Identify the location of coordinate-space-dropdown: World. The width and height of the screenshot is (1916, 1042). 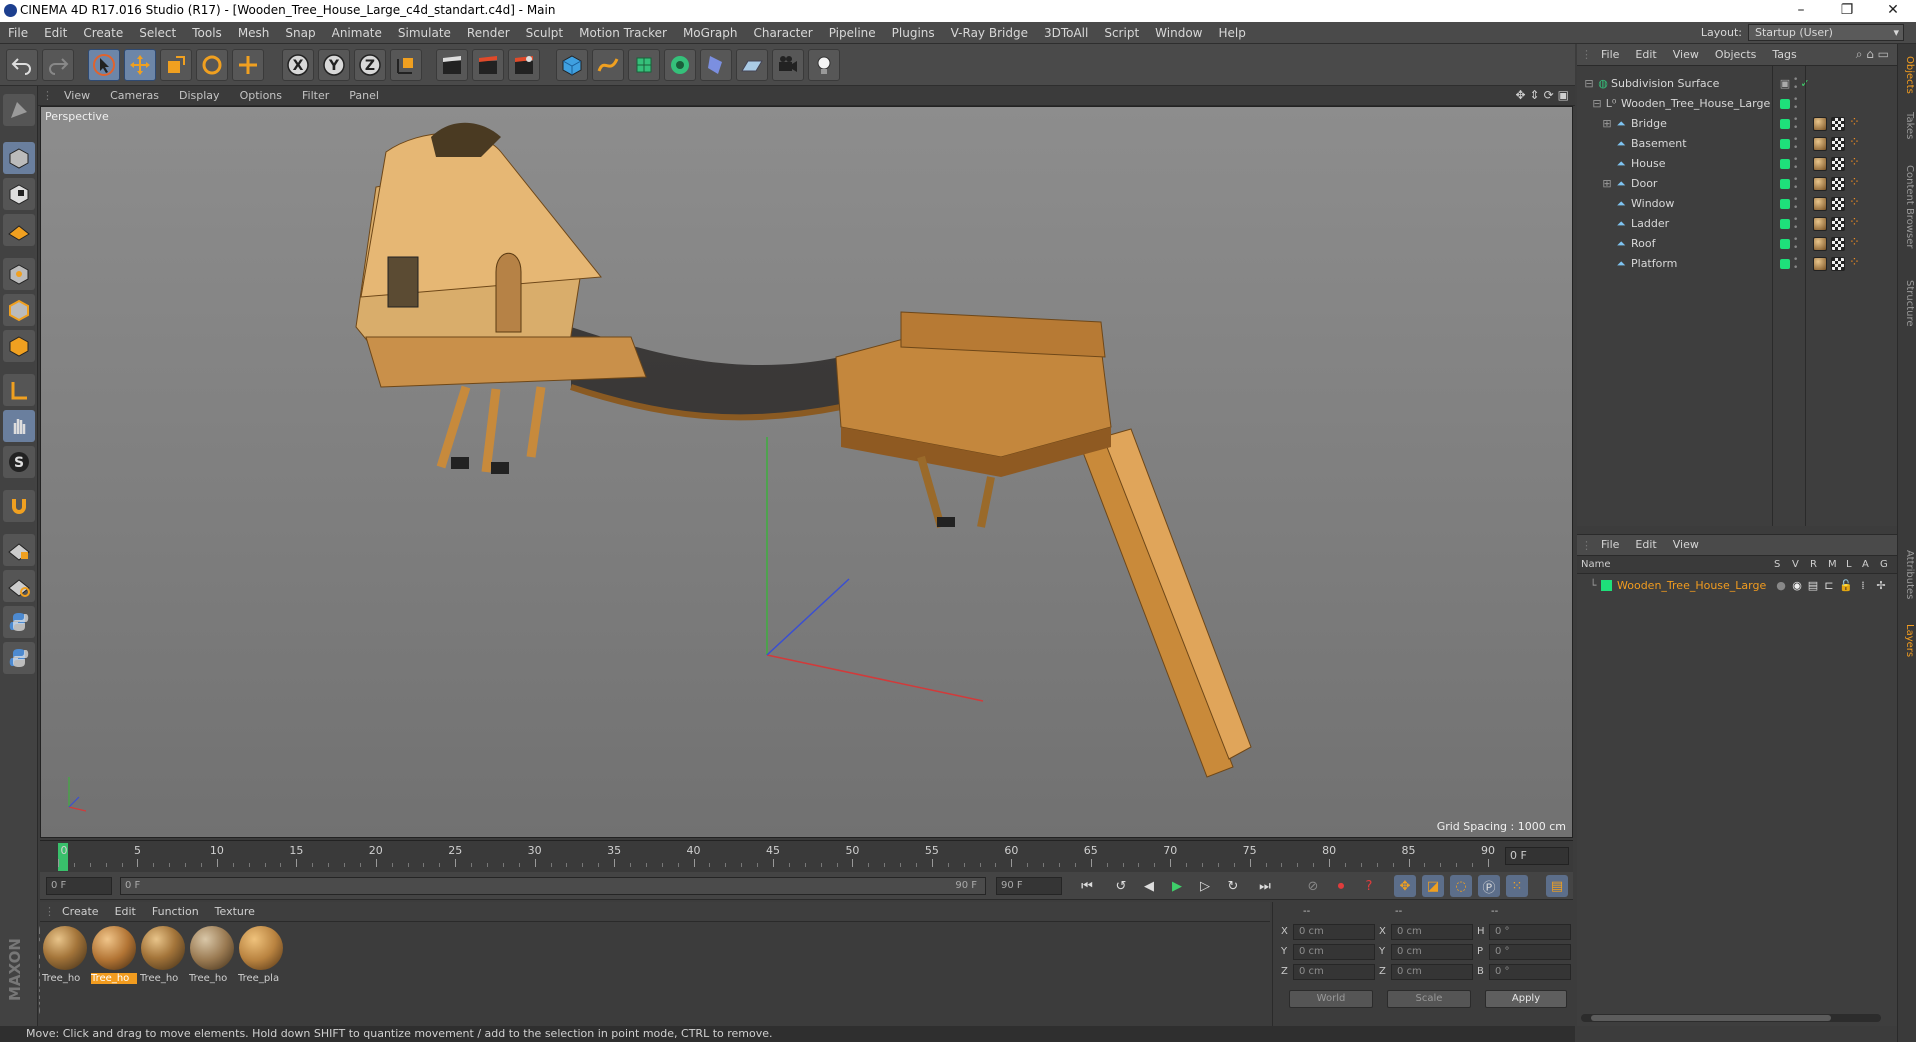
(1331, 999).